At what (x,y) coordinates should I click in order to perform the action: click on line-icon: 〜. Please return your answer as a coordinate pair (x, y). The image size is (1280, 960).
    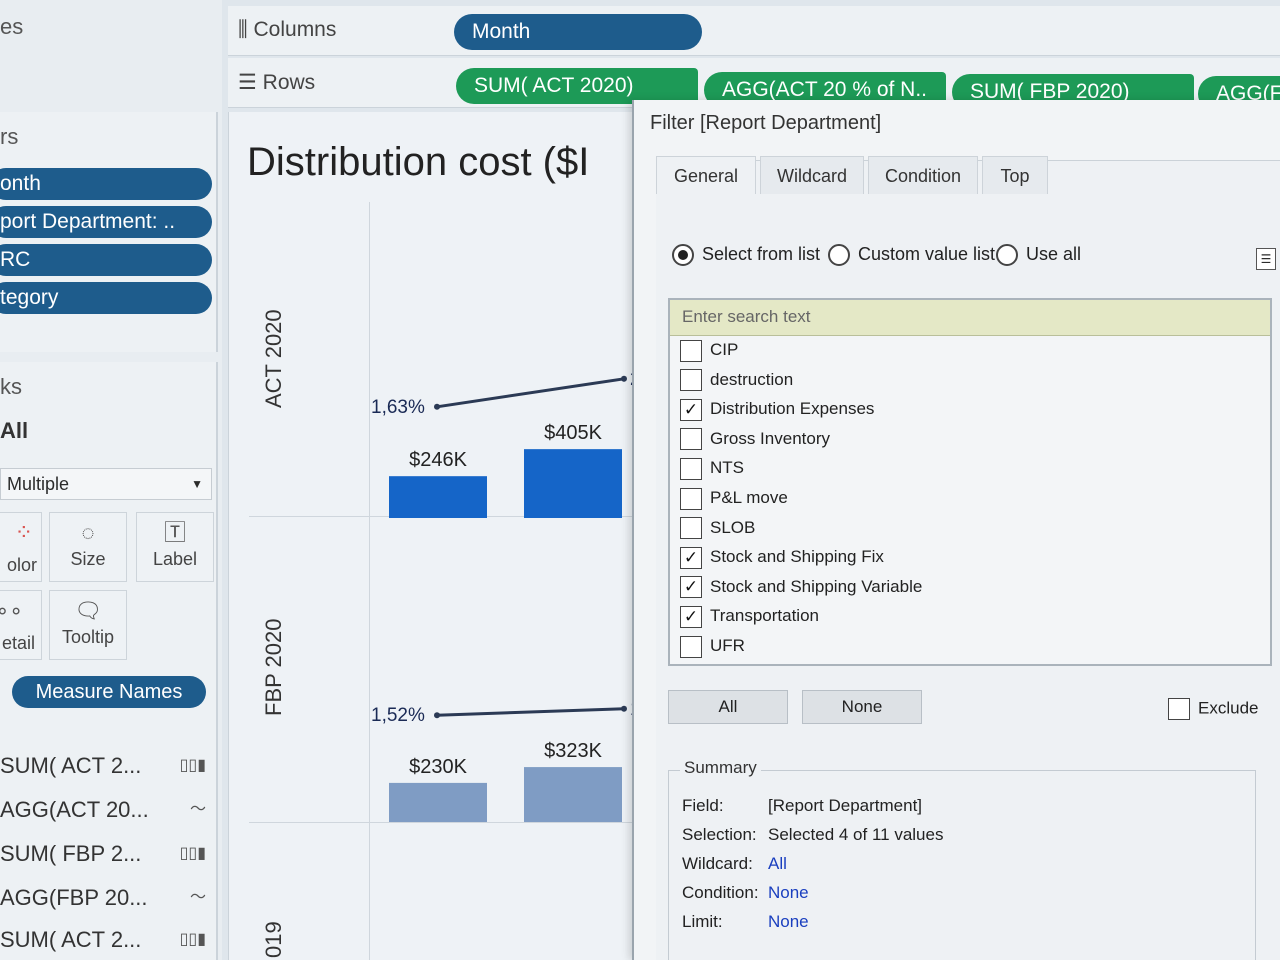
    Looking at the image, I should click on (197, 897).